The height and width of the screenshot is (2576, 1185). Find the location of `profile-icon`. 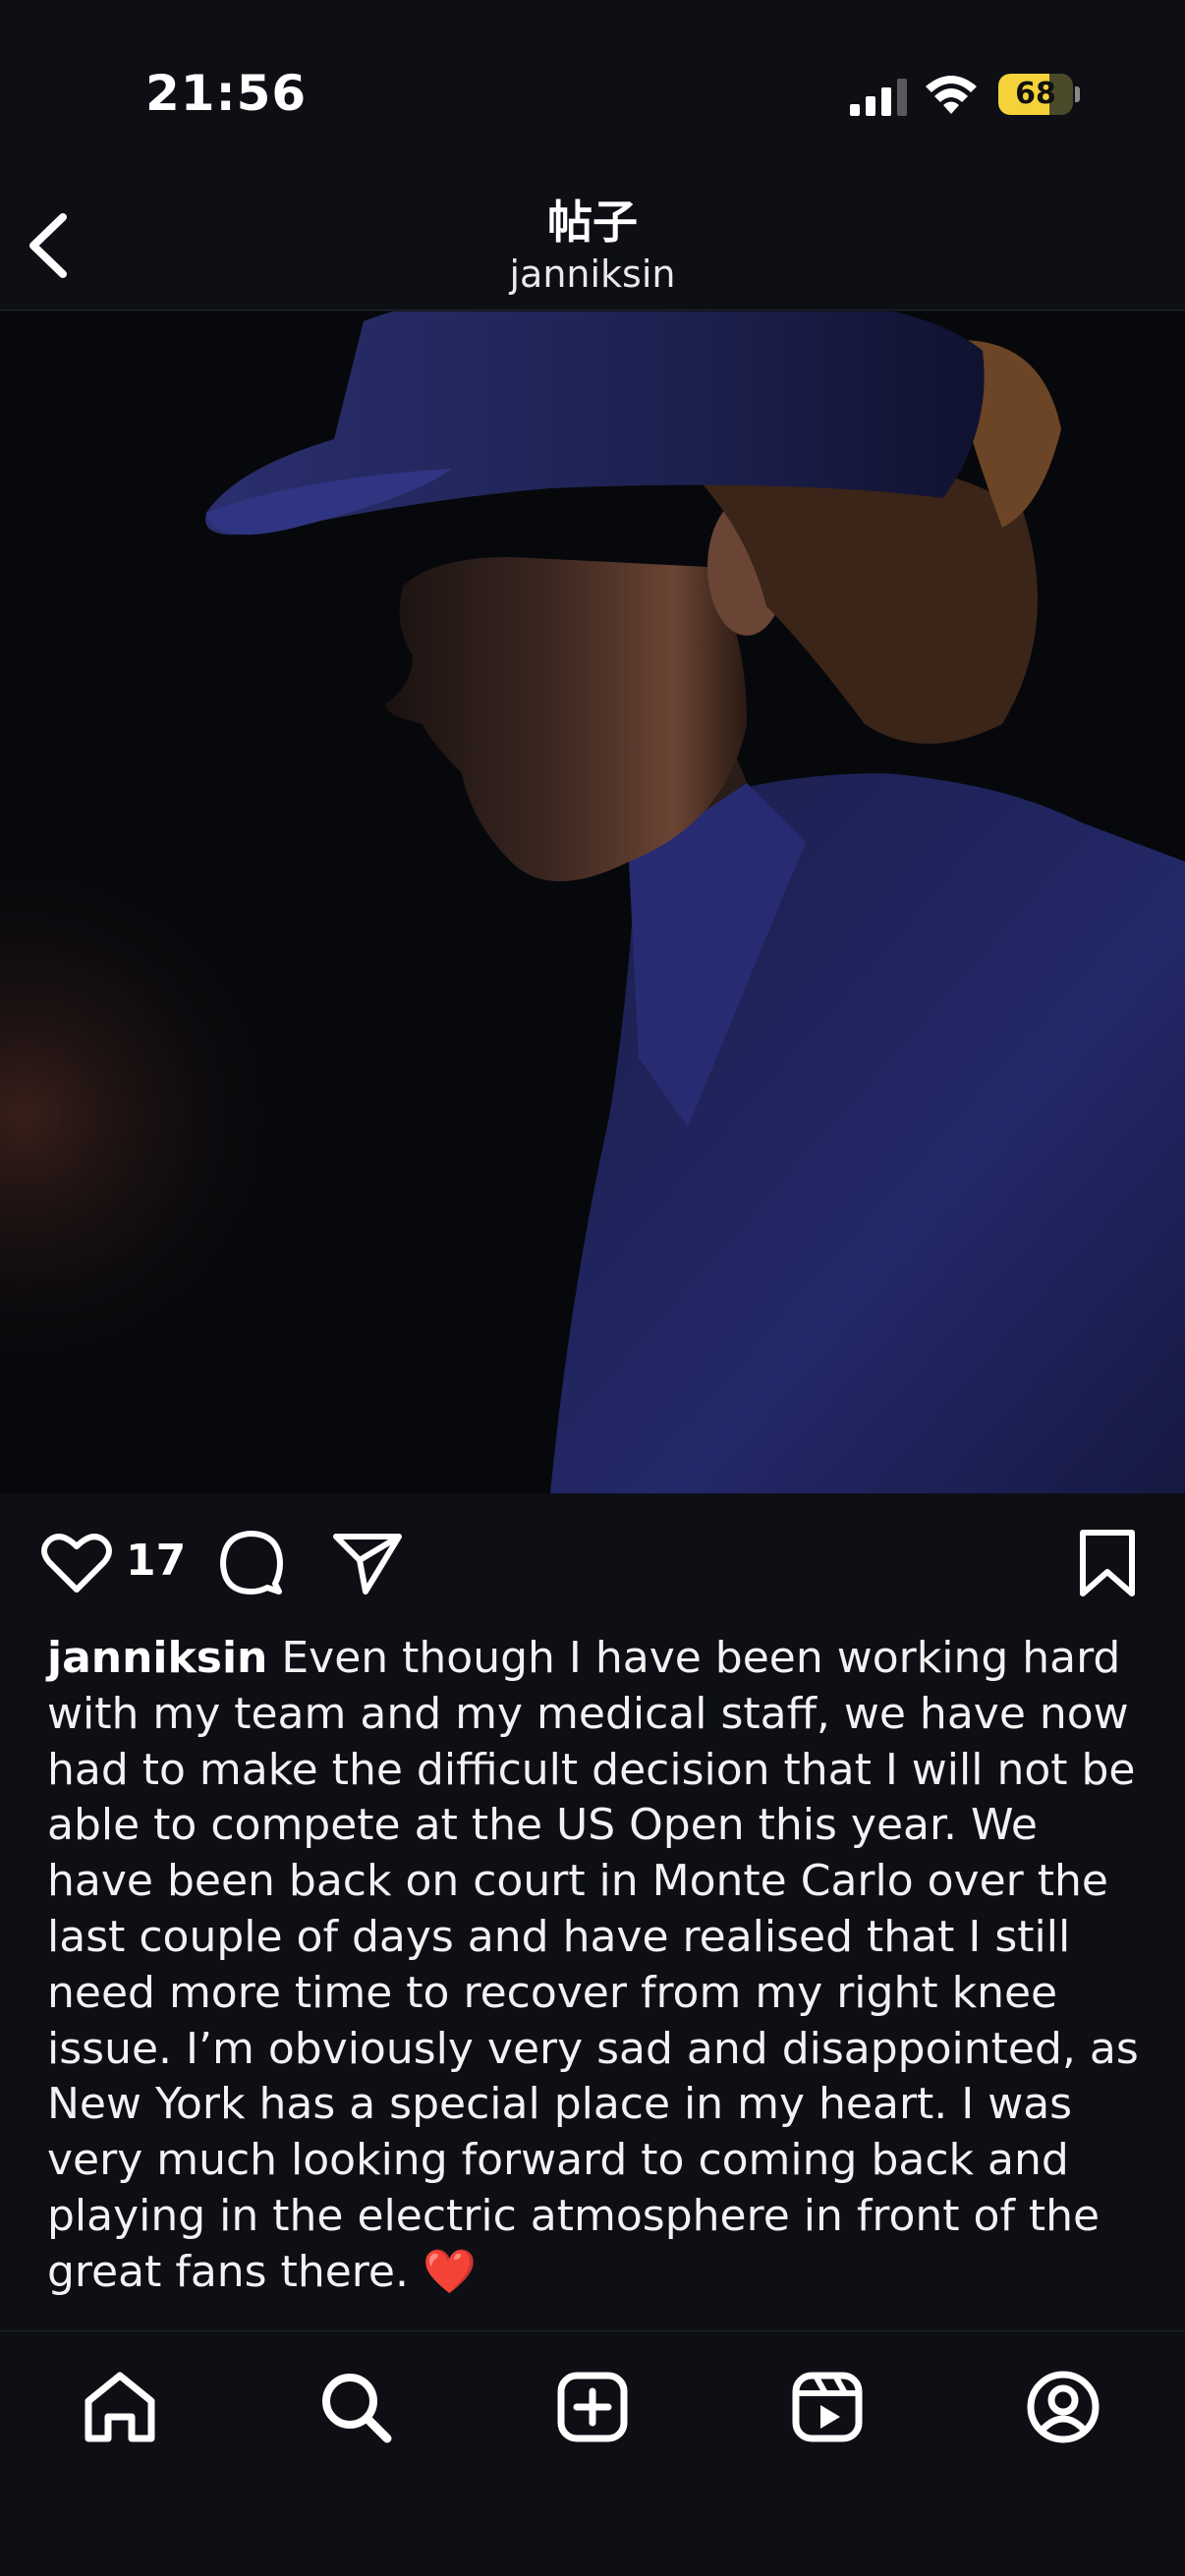

profile-icon is located at coordinates (1064, 2407).